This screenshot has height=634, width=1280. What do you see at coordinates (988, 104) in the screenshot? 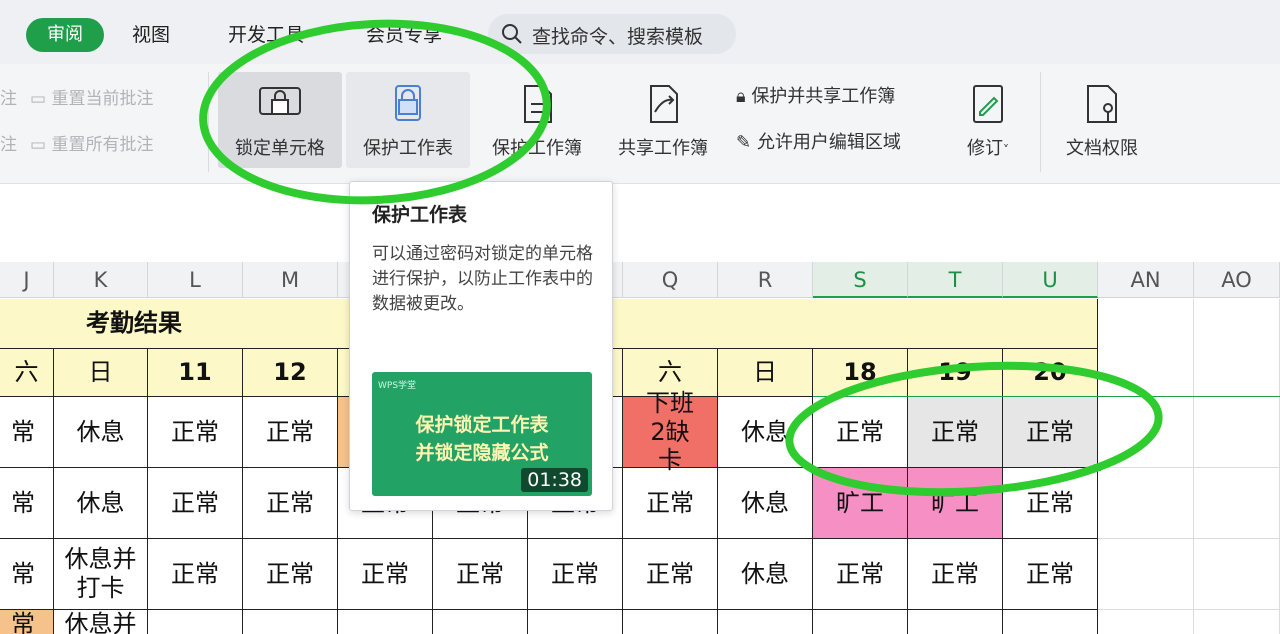
I see `revise-icon` at bounding box center [988, 104].